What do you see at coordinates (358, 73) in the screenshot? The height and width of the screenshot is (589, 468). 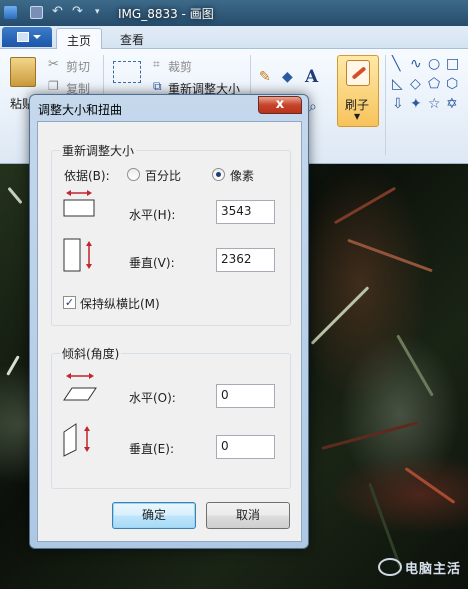 I see `brush-icon` at bounding box center [358, 73].